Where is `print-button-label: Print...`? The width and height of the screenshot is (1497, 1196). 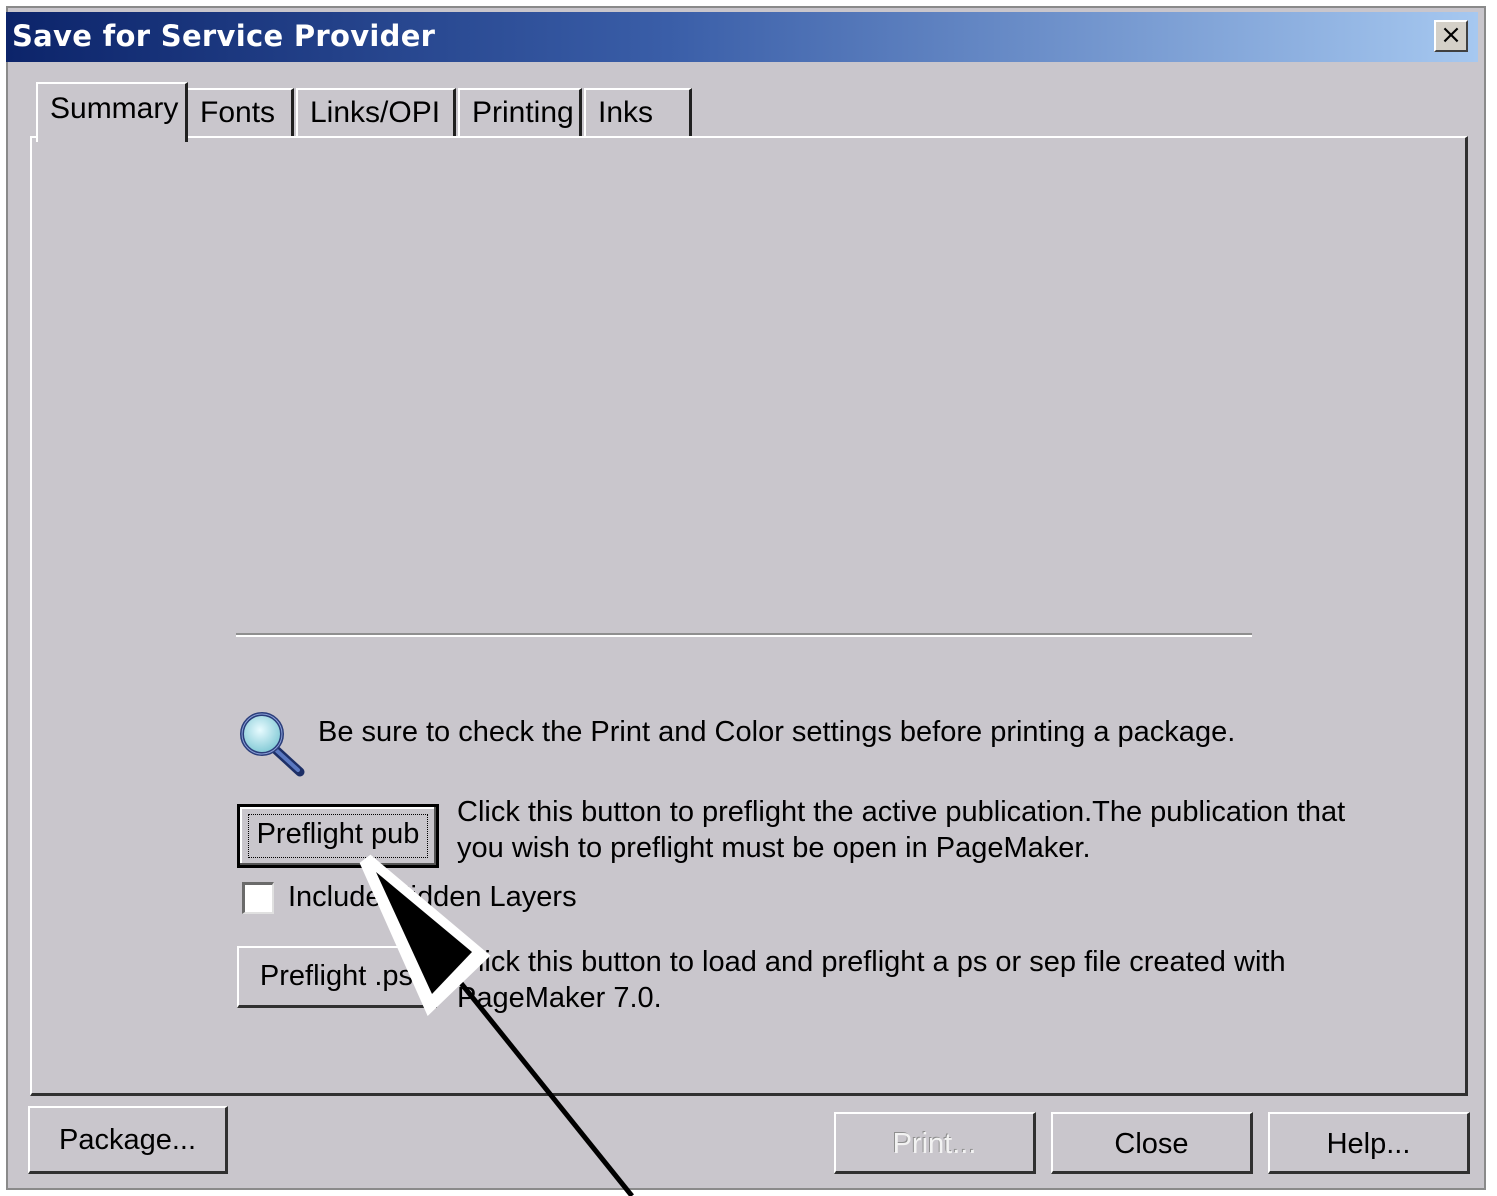
print-button-label: Print... is located at coordinates (934, 1144).